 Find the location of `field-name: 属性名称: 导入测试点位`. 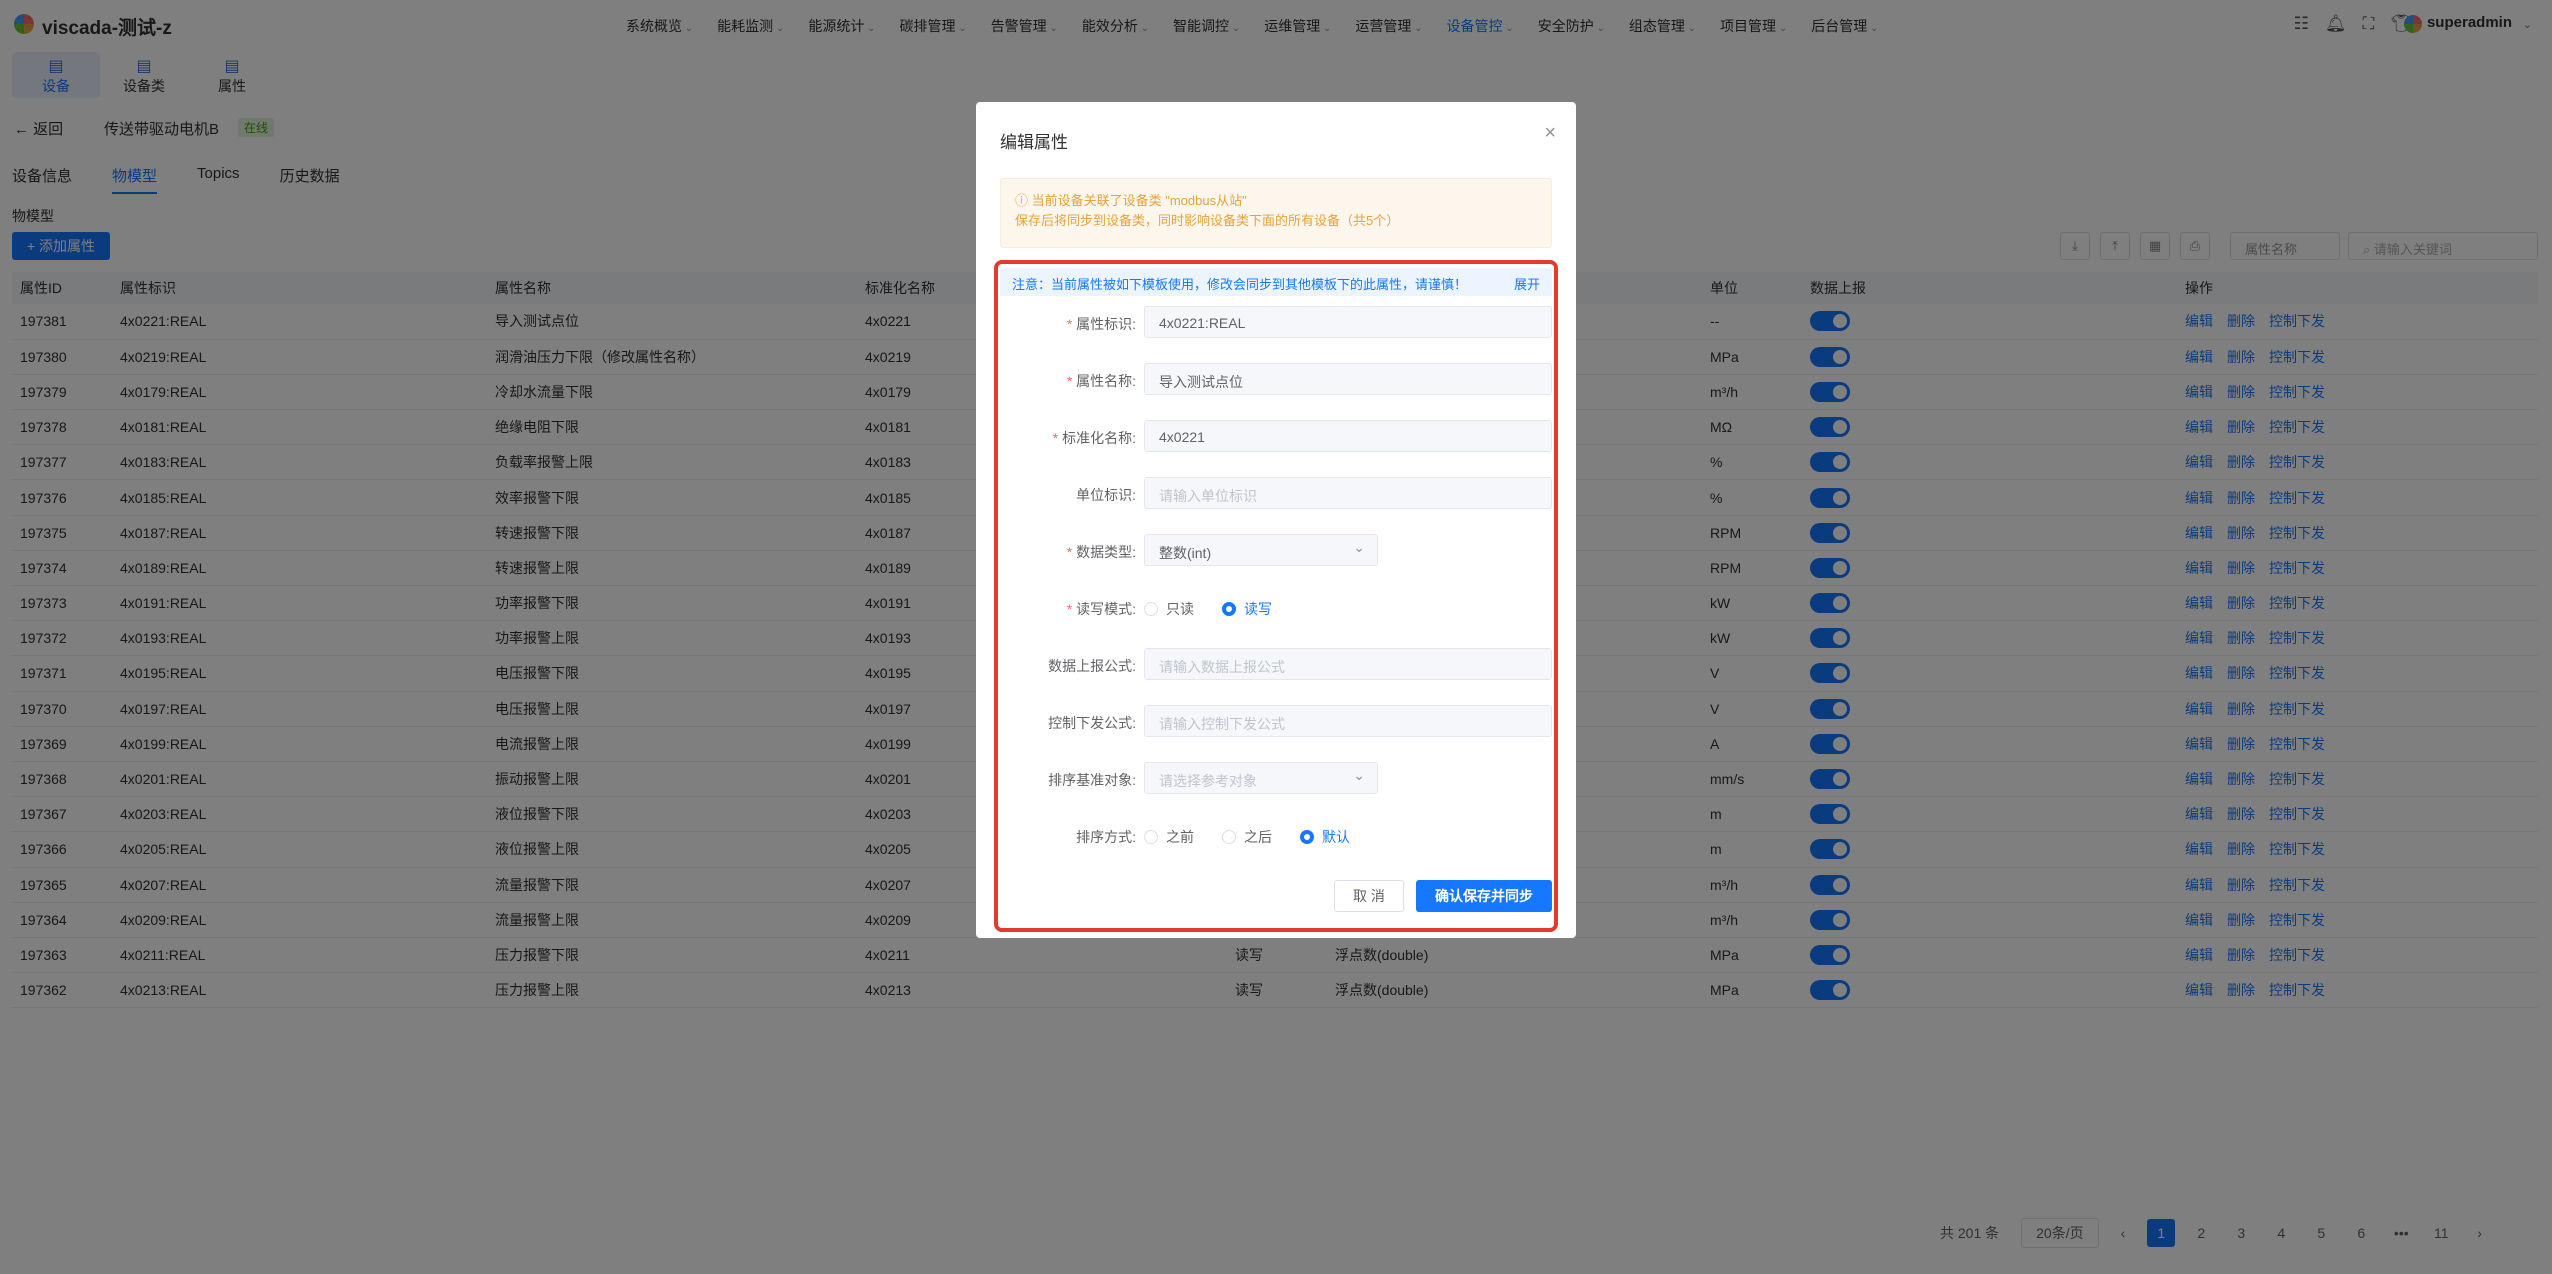

field-name: 属性名称: 导入测试点位 is located at coordinates (1276, 379).